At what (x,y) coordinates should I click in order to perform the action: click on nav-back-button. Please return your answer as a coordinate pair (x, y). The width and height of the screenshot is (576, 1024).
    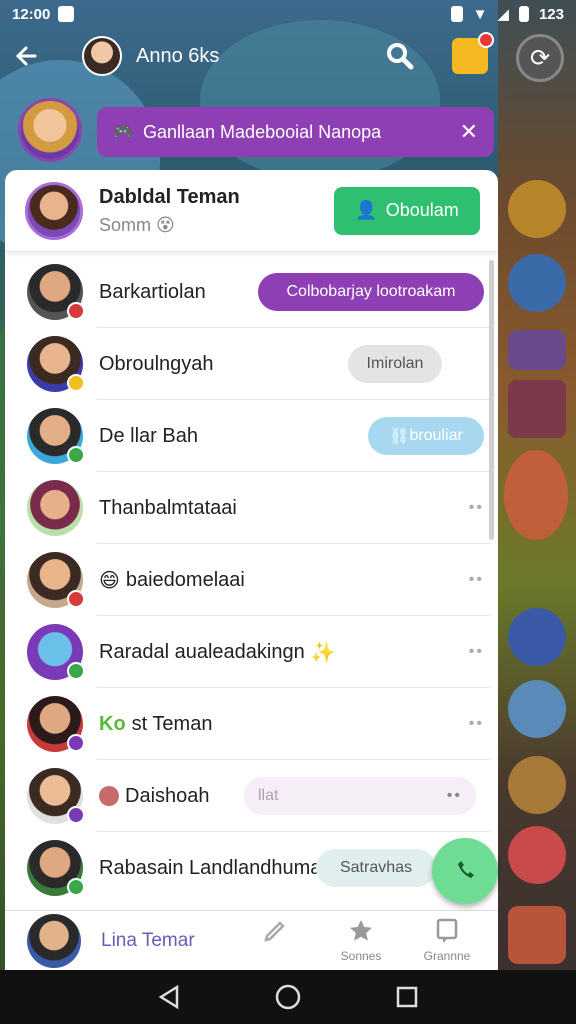
    Looking at the image, I should click on (169, 997).